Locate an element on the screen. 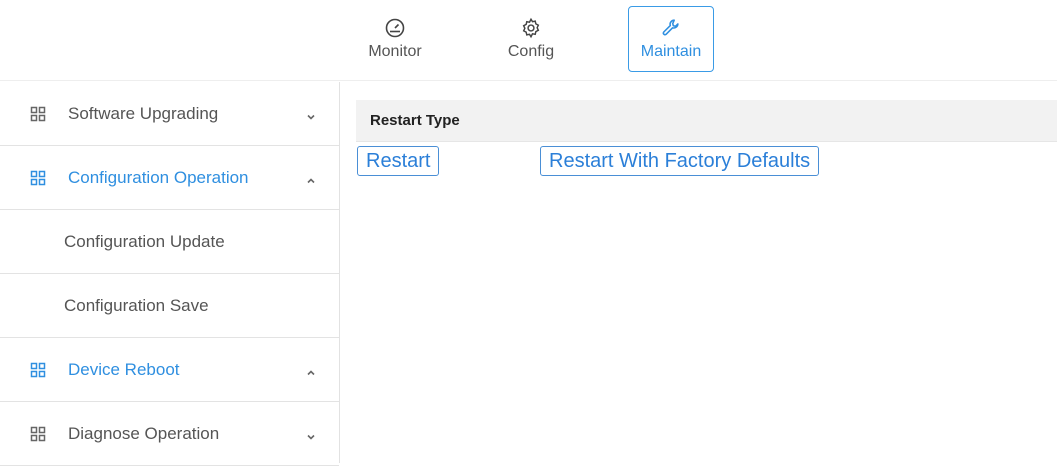  wrench-icon is located at coordinates (671, 28).